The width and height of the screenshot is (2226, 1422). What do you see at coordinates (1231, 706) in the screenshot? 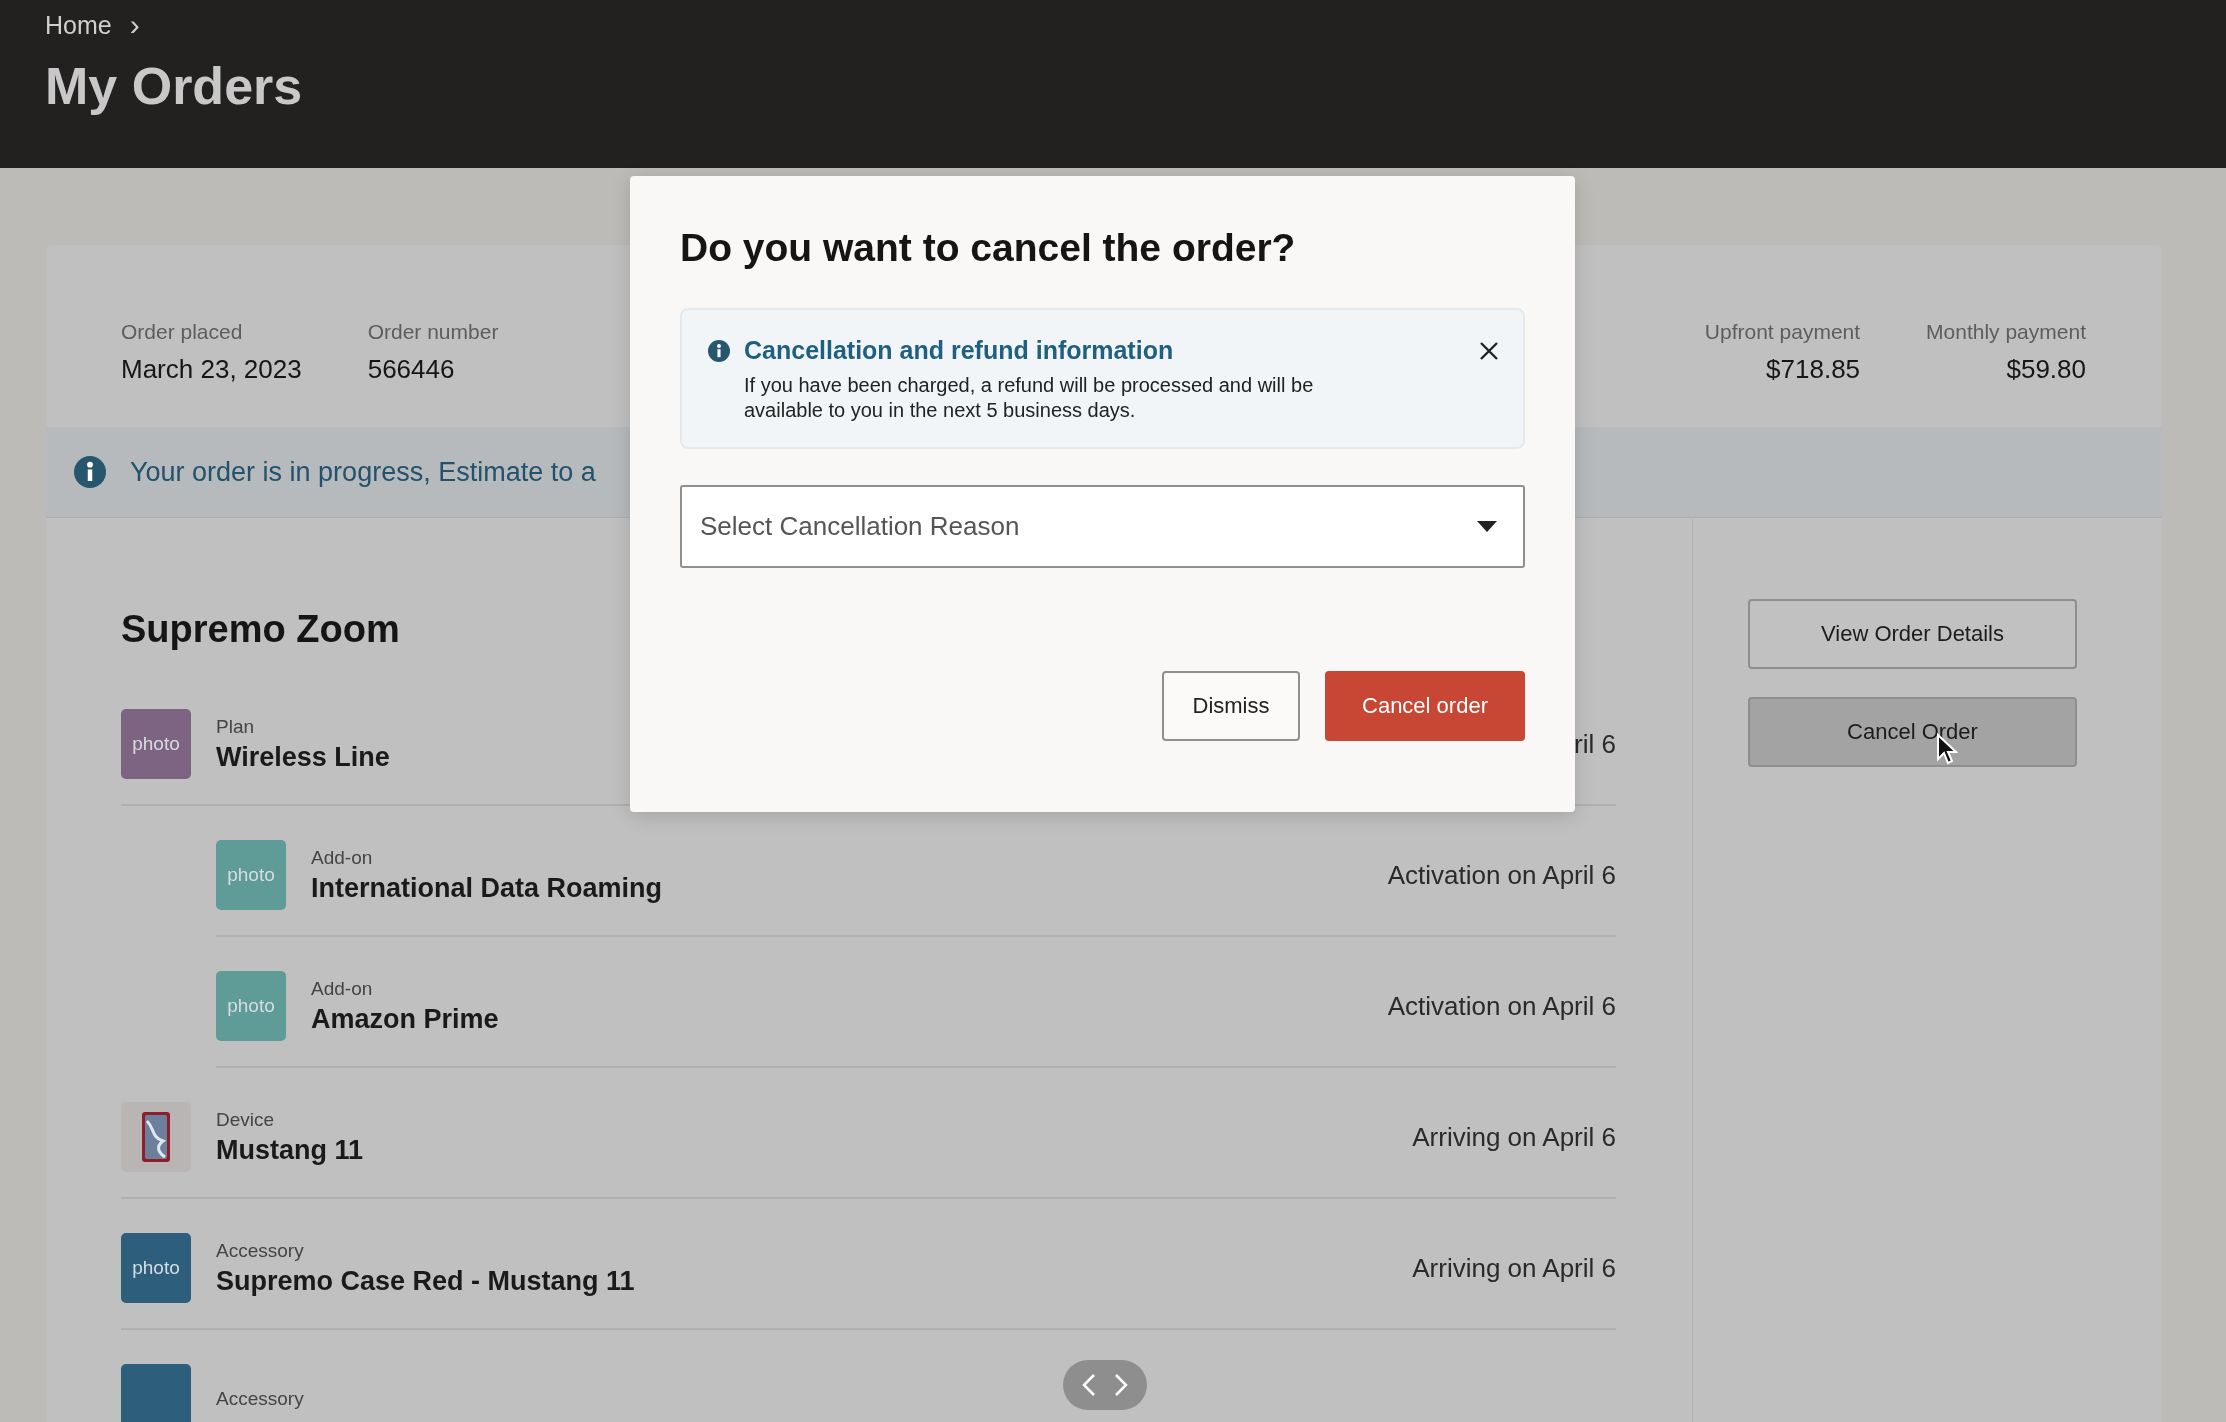
I see `dismiss-button: Dismiss` at bounding box center [1231, 706].